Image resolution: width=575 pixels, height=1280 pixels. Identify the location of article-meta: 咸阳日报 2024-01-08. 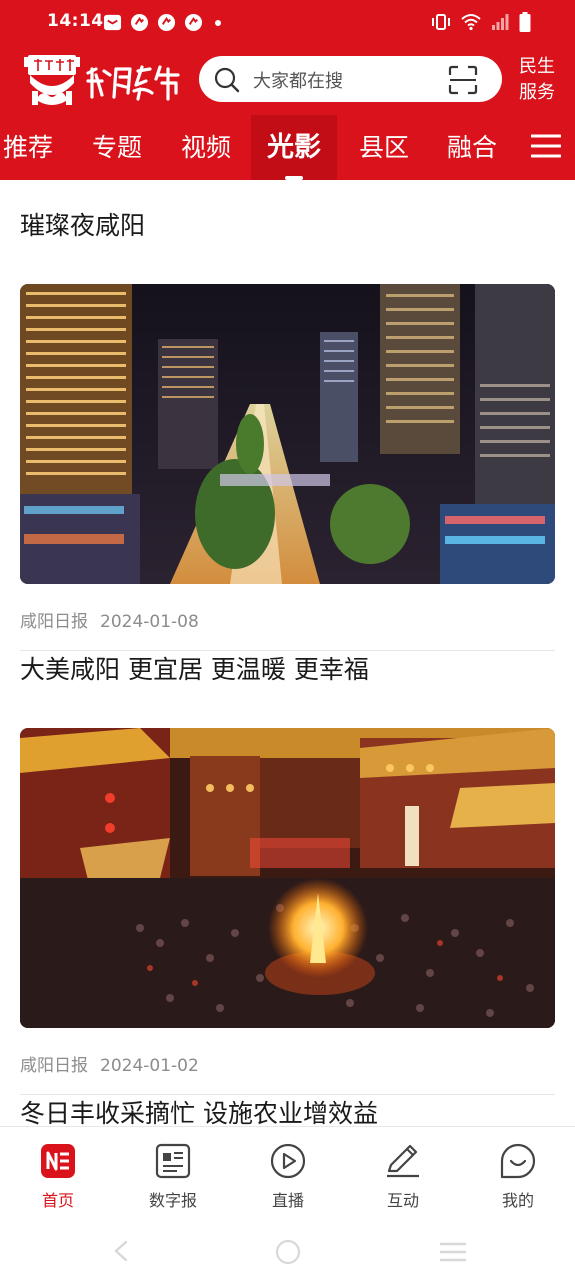
(109, 619).